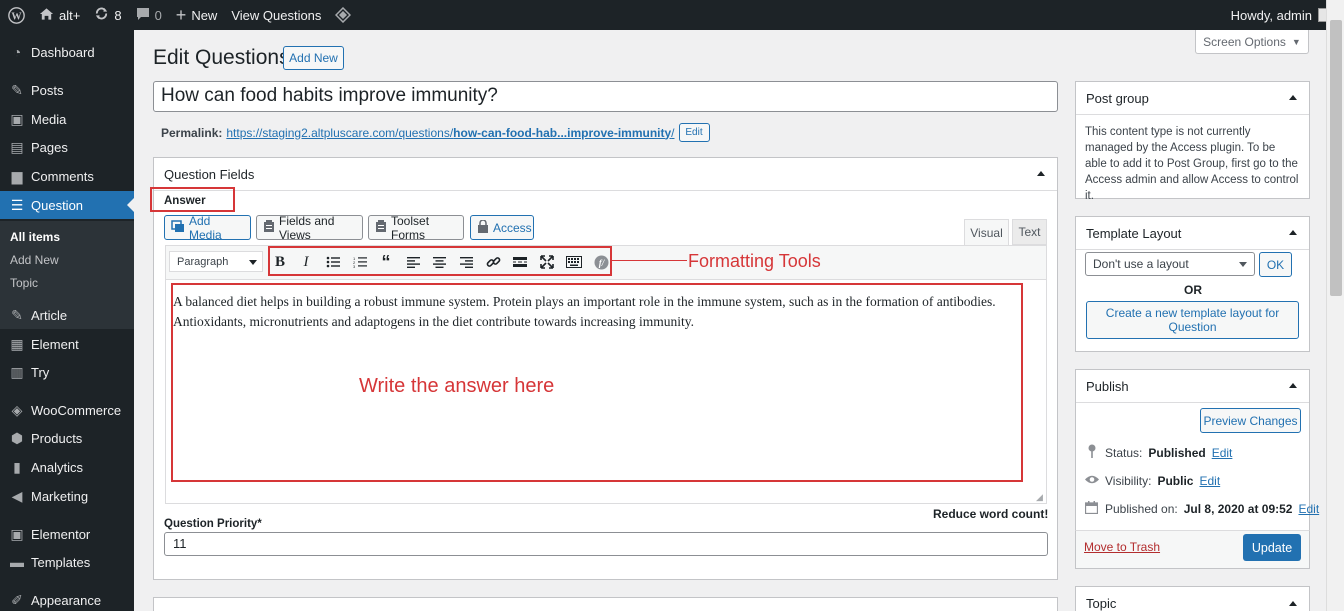 The height and width of the screenshot is (611, 1344). What do you see at coordinates (49, 147) in the screenshot?
I see `menu-item-label: Pages` at bounding box center [49, 147].